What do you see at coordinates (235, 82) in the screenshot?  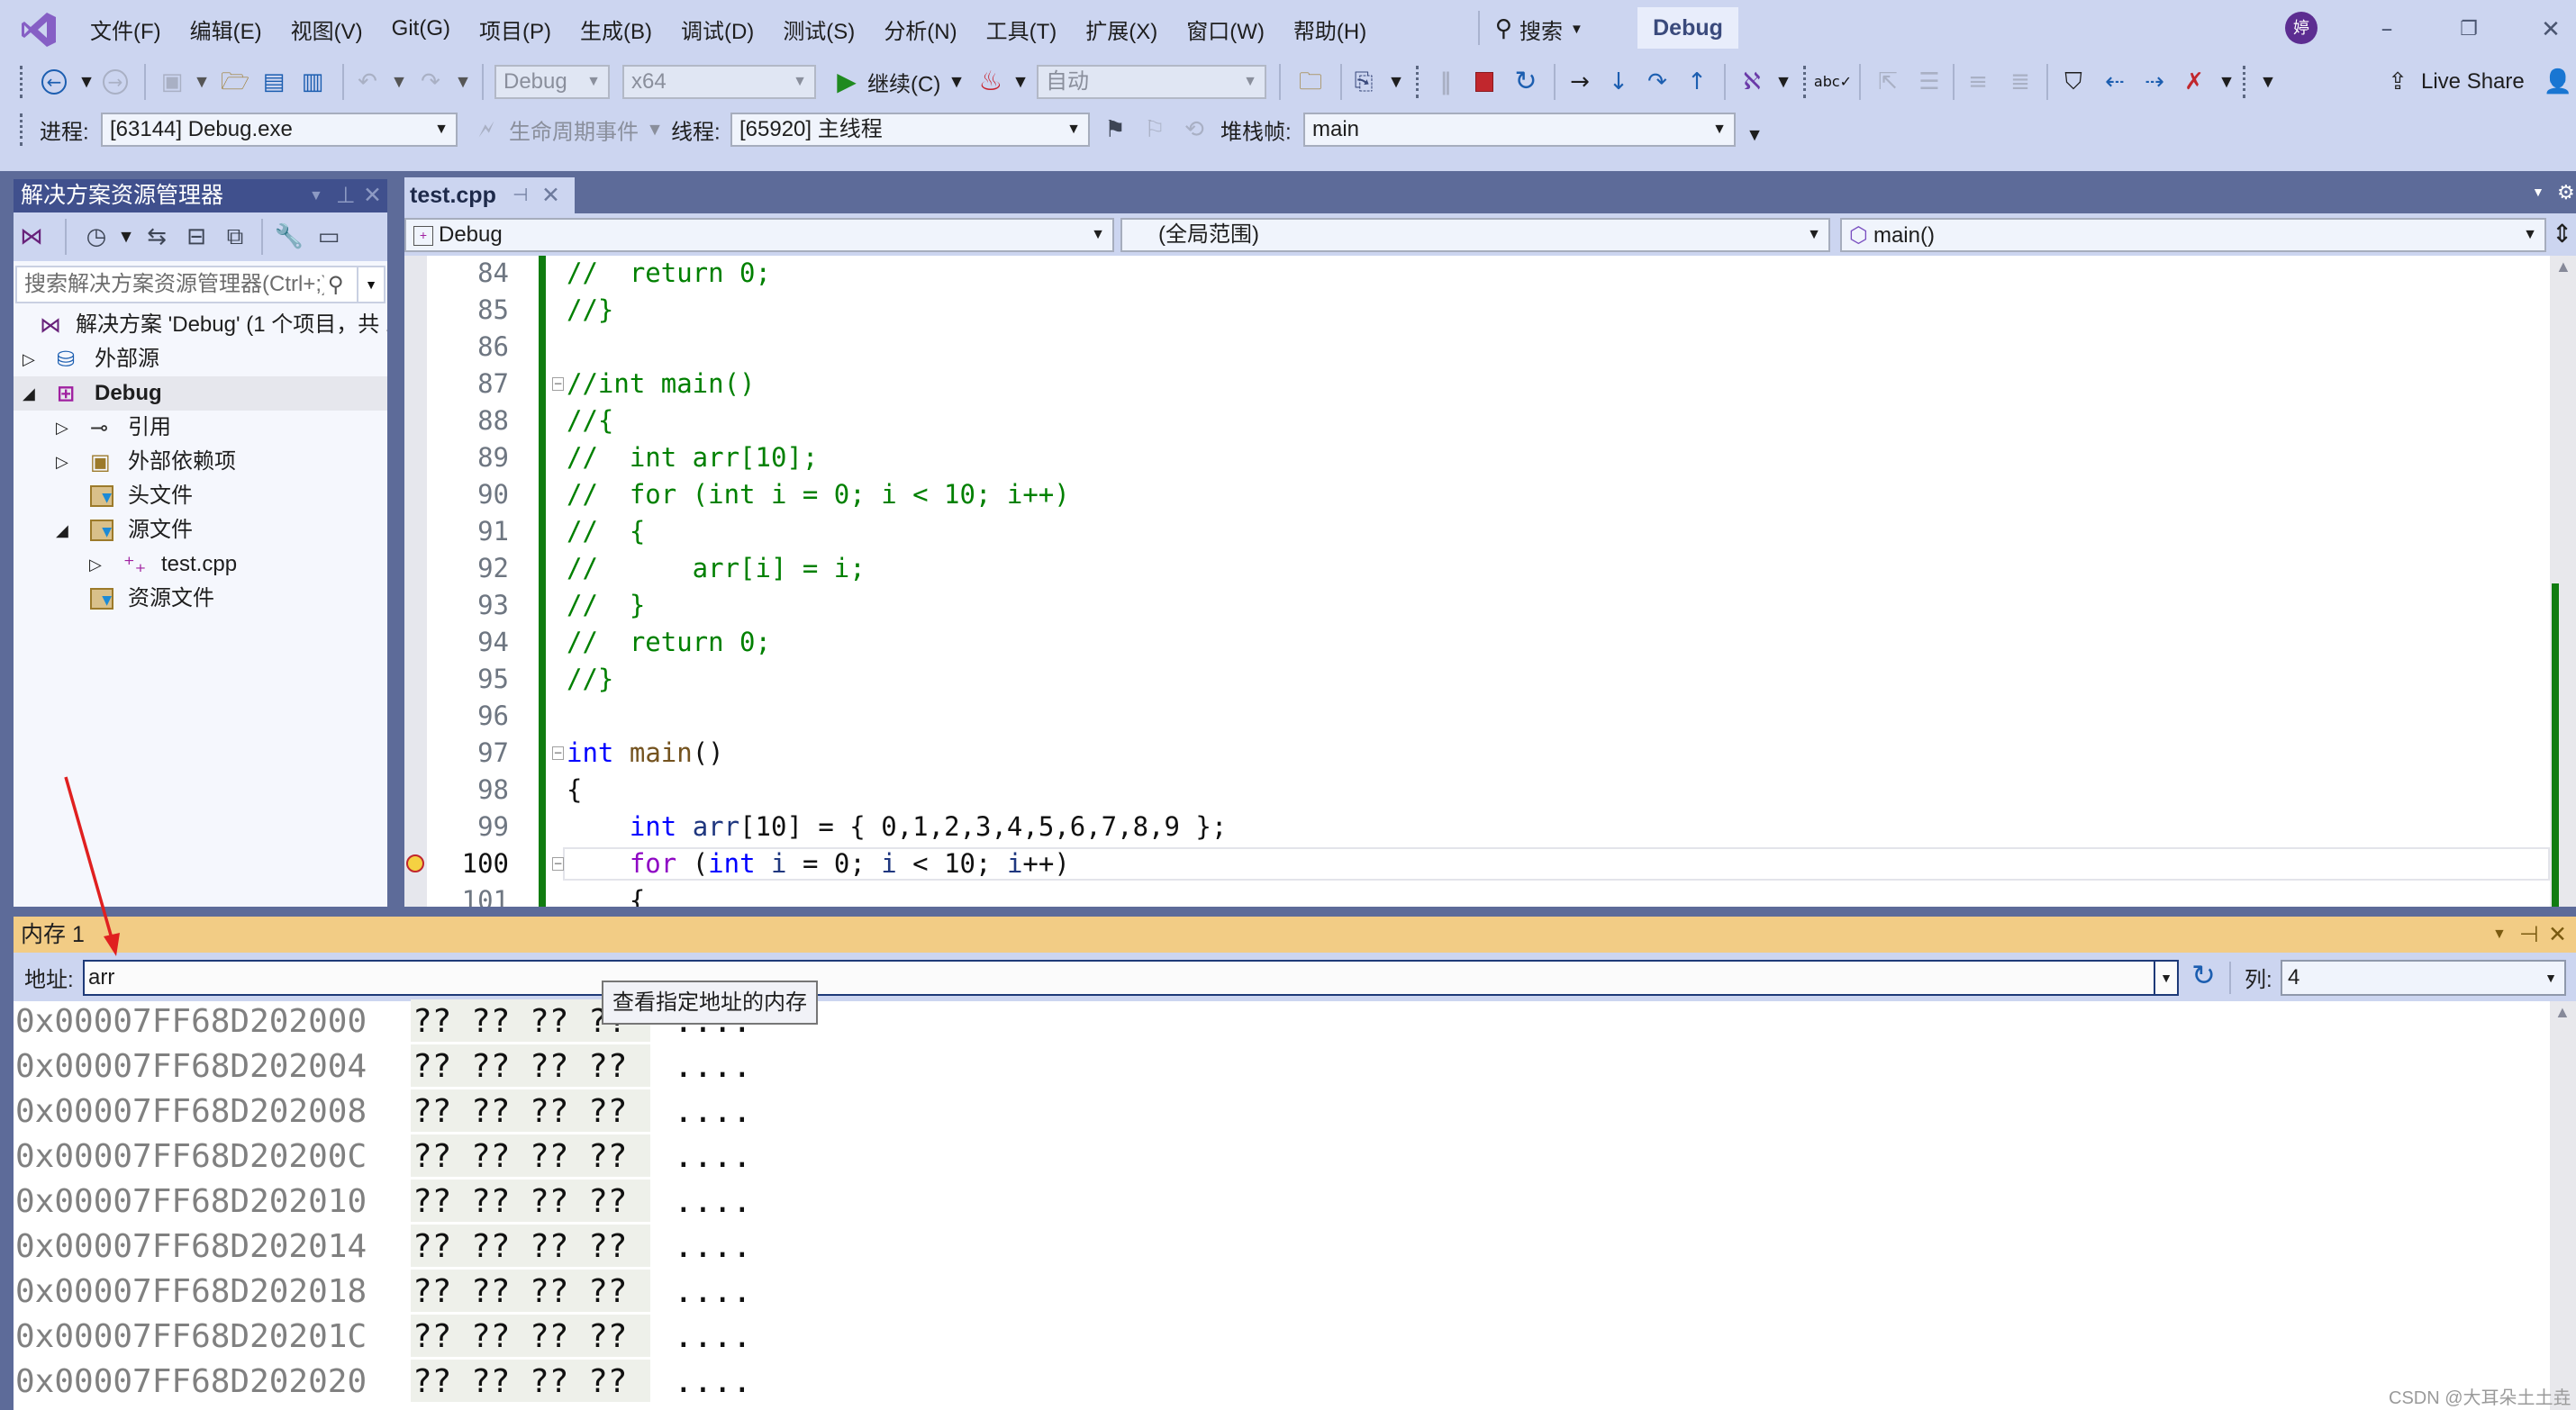 I see `open-file-icon: 🗁` at bounding box center [235, 82].